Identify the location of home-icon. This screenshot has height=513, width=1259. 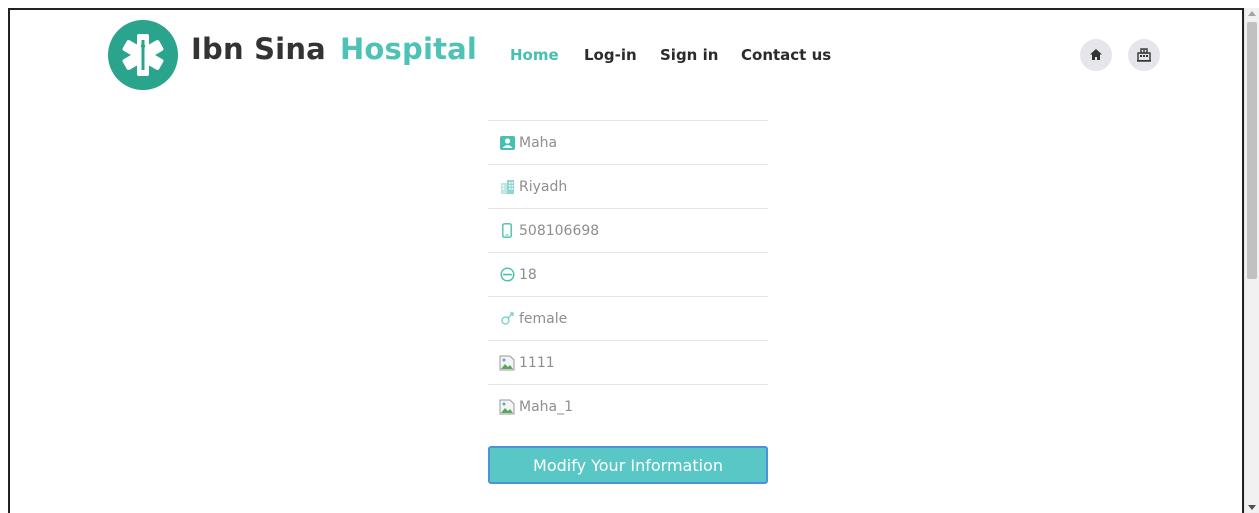
(1096, 54).